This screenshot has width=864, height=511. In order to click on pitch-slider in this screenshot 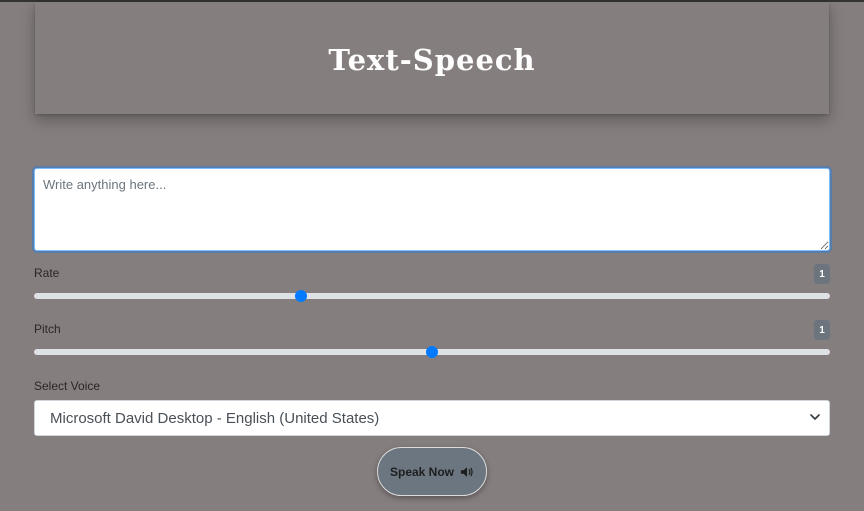, I will do `click(432, 352)`.